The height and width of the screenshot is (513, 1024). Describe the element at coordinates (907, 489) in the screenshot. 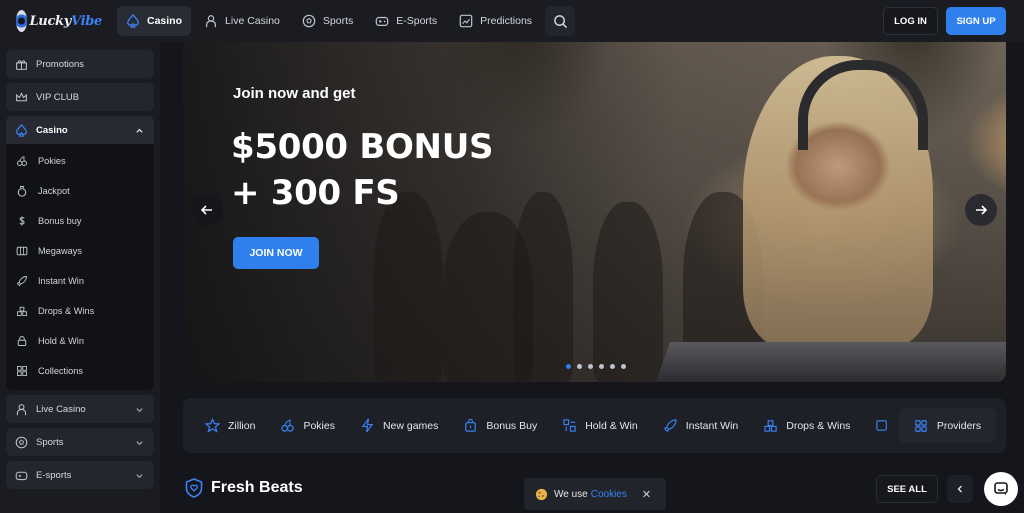

I see `see-all-button: SEE ALL` at that location.